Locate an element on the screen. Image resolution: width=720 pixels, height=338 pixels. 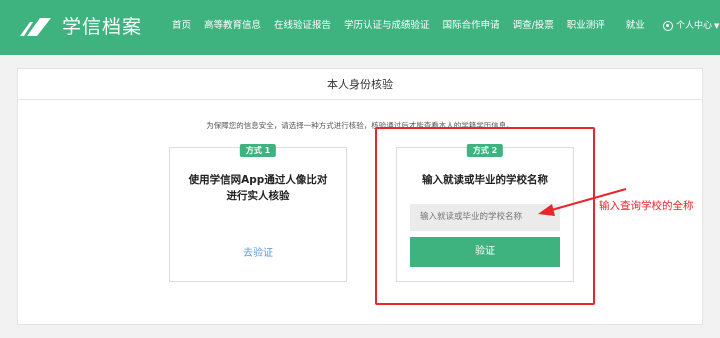
method-1-title: 使用学信网App通过人像比对 进行实人核验 is located at coordinates (258, 188).